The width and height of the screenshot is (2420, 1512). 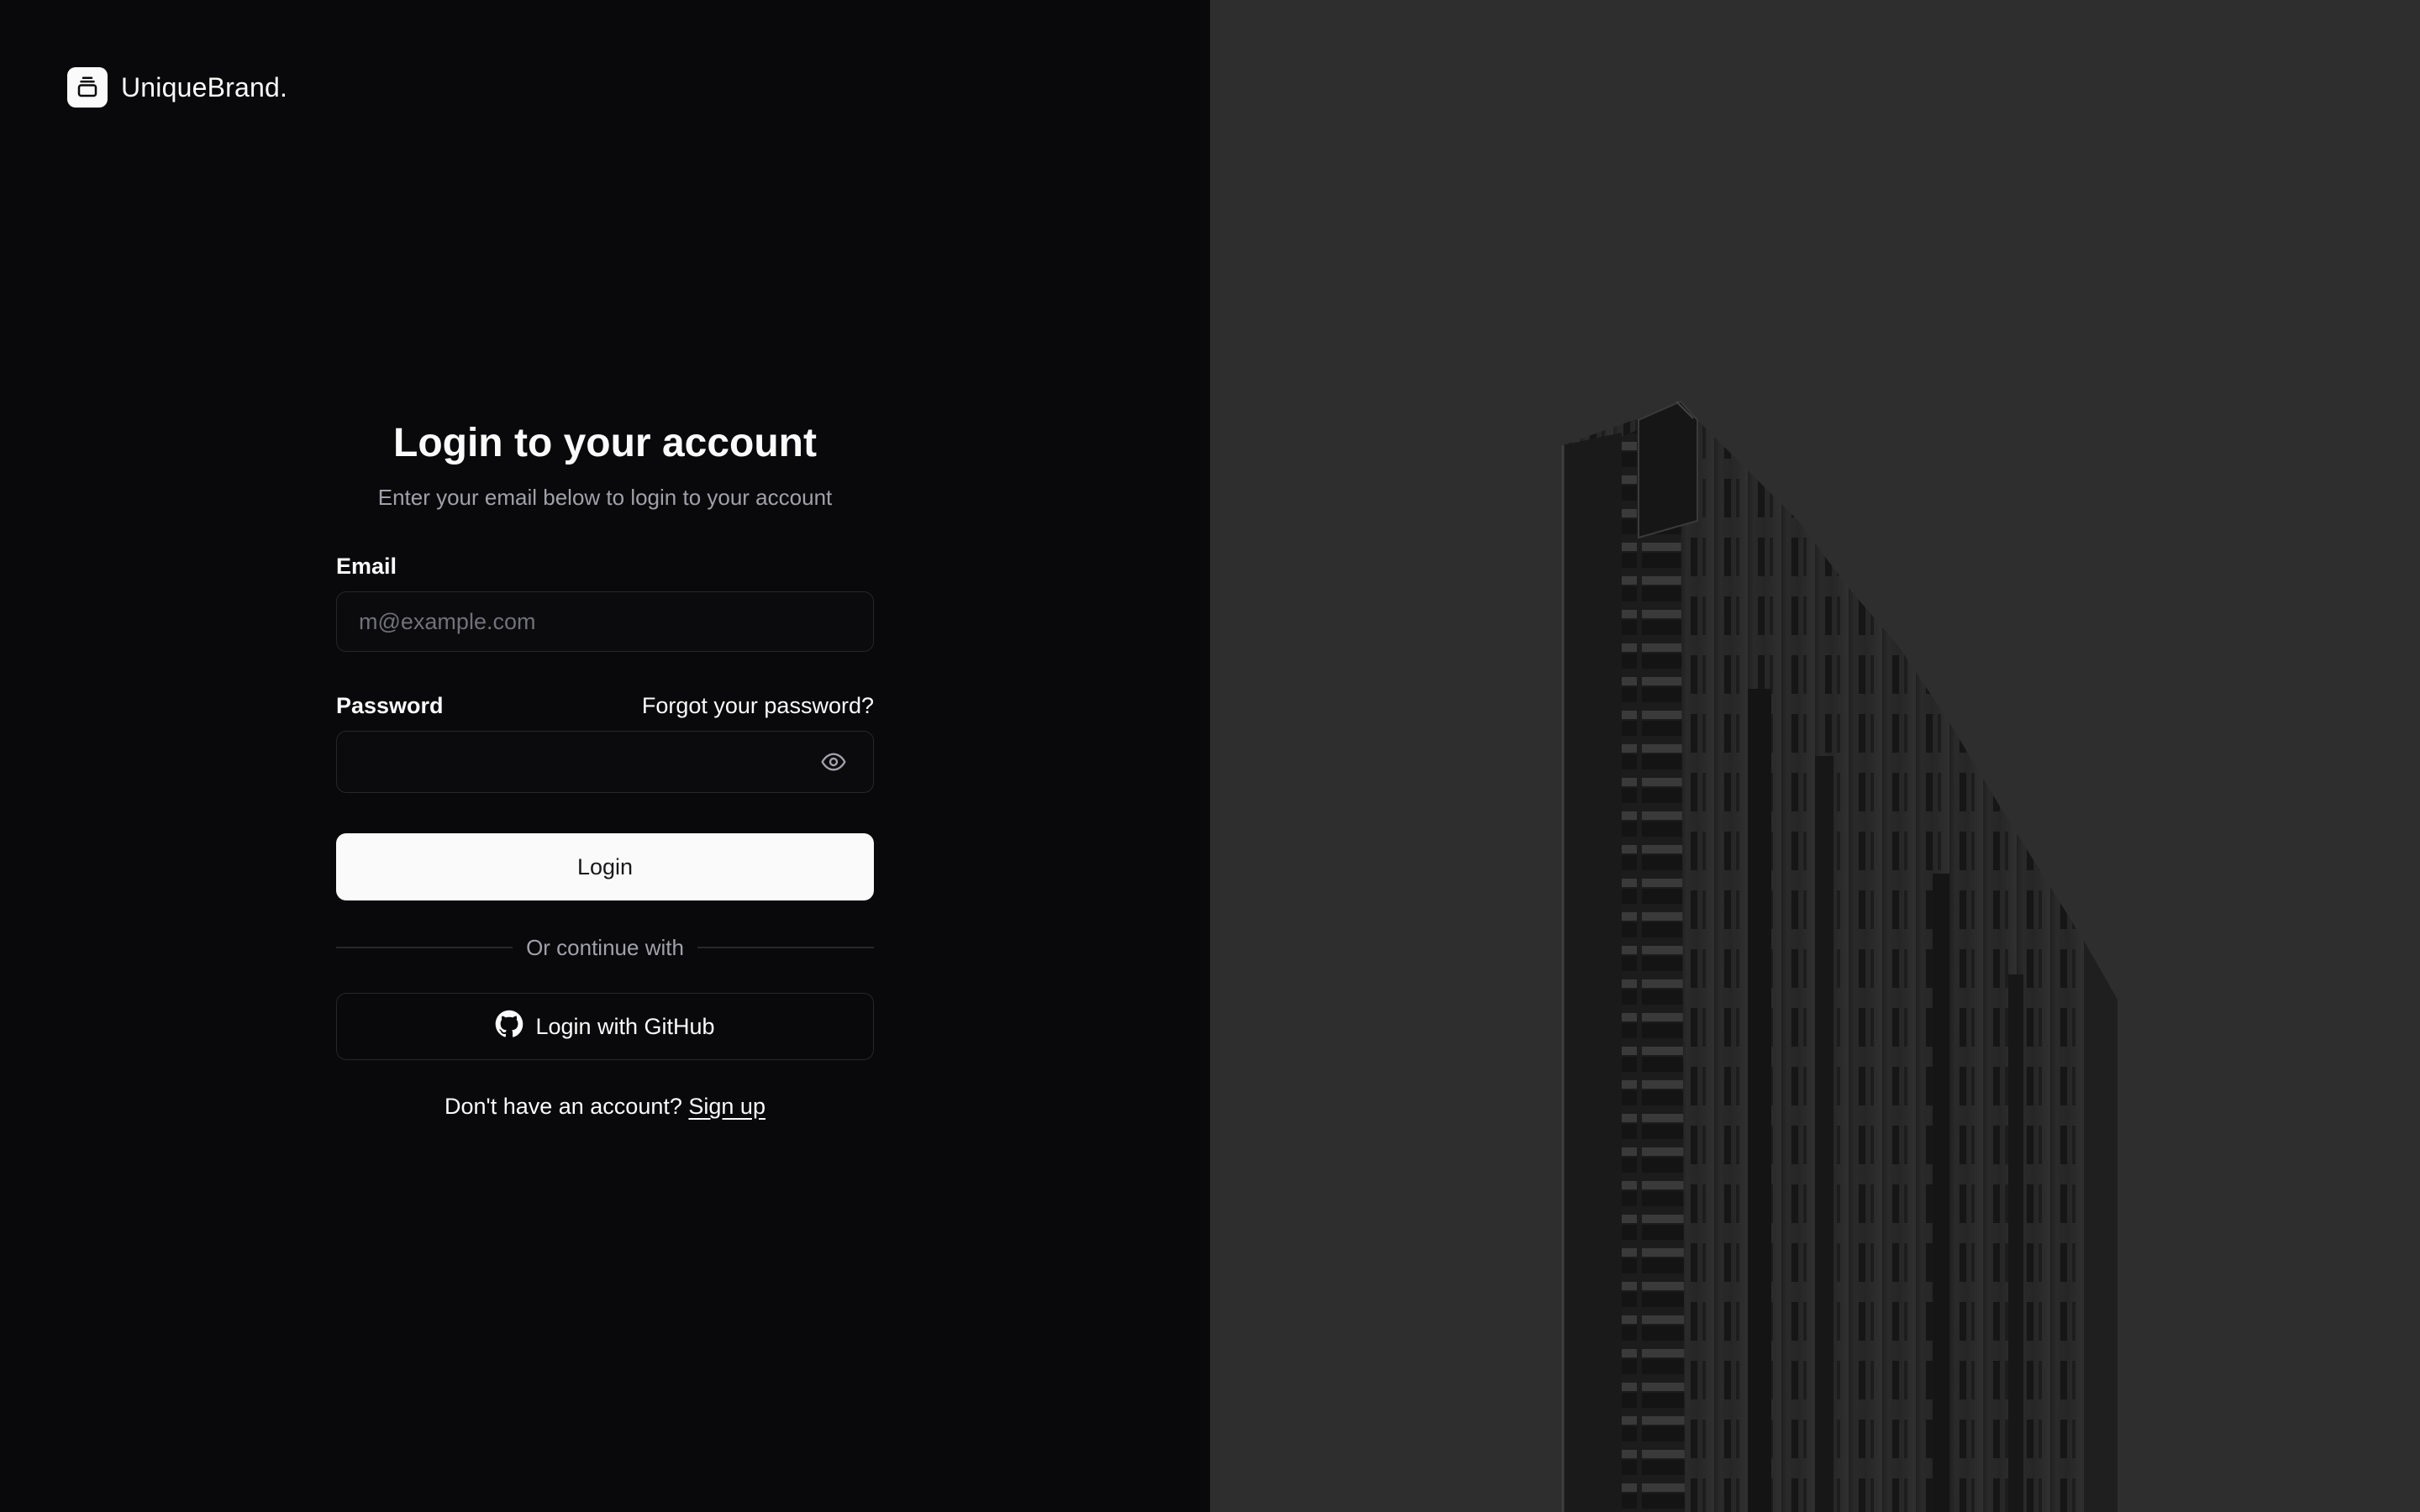 What do you see at coordinates (448, 621) in the screenshot?
I see `email-placeholder: m@example.com` at bounding box center [448, 621].